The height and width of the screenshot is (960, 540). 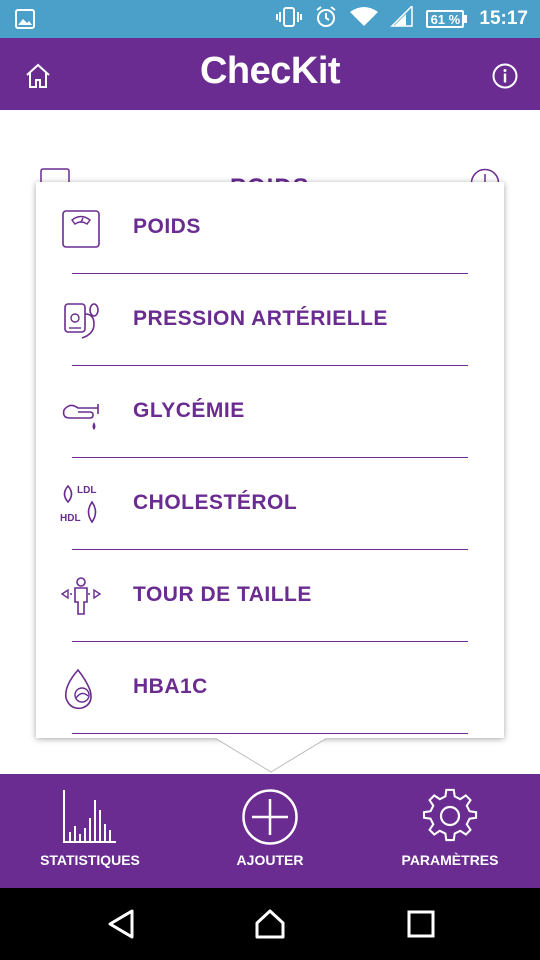 What do you see at coordinates (90, 816) in the screenshot?
I see `chart-icon` at bounding box center [90, 816].